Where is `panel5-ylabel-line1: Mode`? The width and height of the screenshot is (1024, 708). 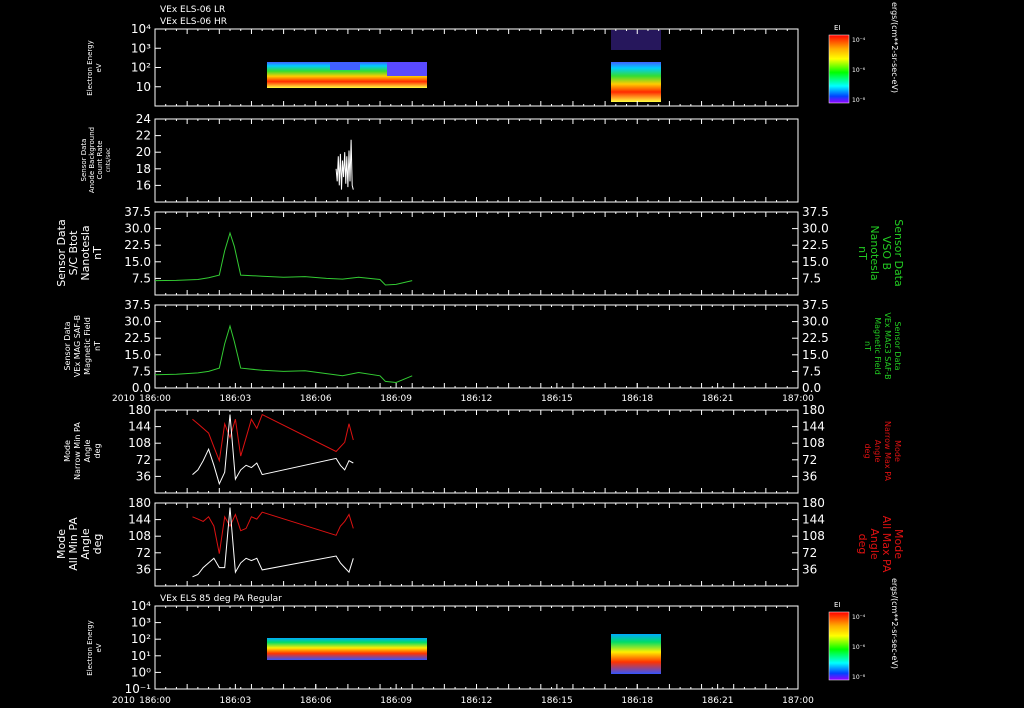
panel5-ylabel-line1: Mode is located at coordinates (67, 451).